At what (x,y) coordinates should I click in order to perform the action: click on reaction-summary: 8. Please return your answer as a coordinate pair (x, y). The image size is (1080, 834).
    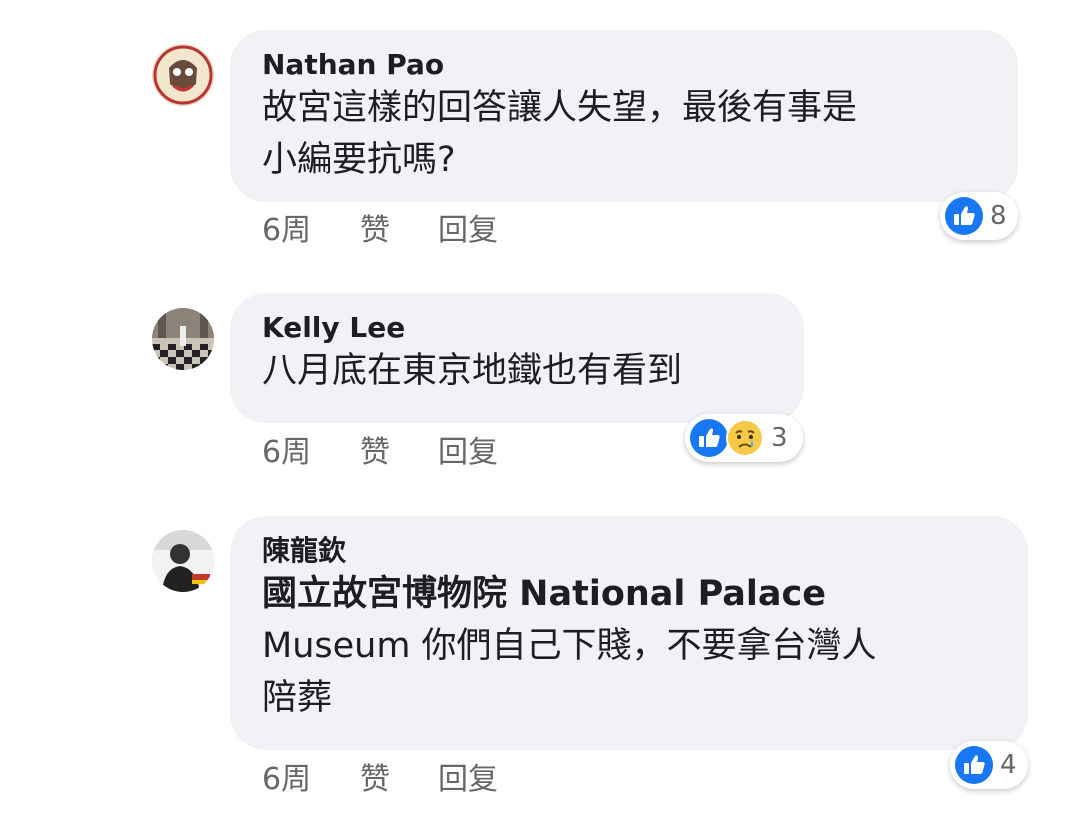
    Looking at the image, I should click on (979, 216).